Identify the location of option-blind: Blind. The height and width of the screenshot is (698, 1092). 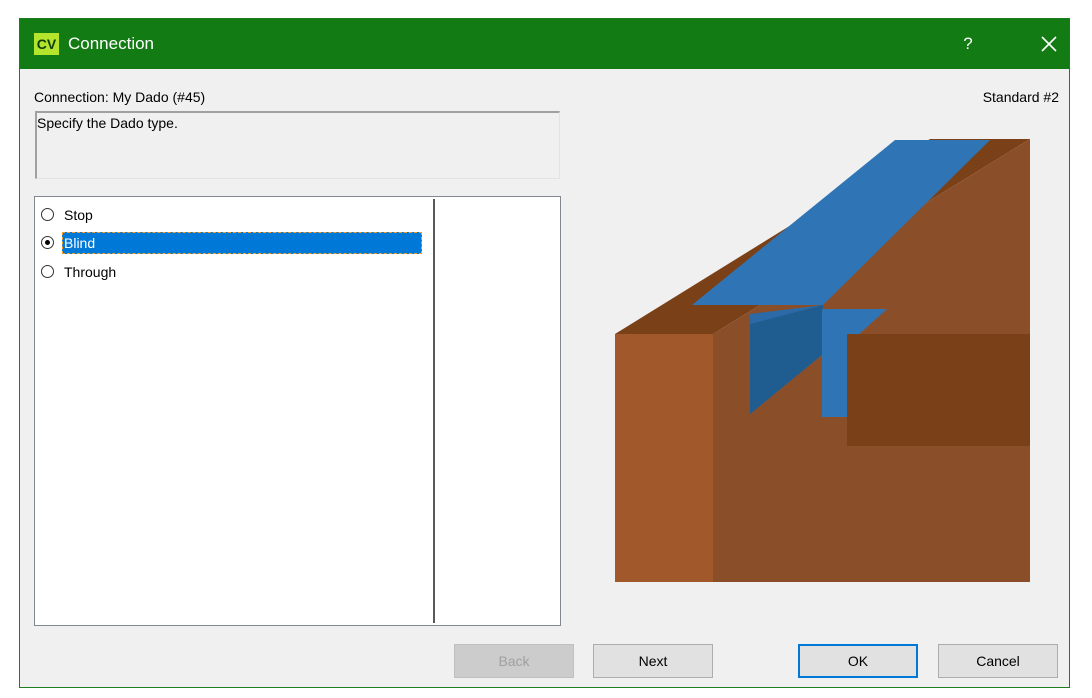
(236, 243).